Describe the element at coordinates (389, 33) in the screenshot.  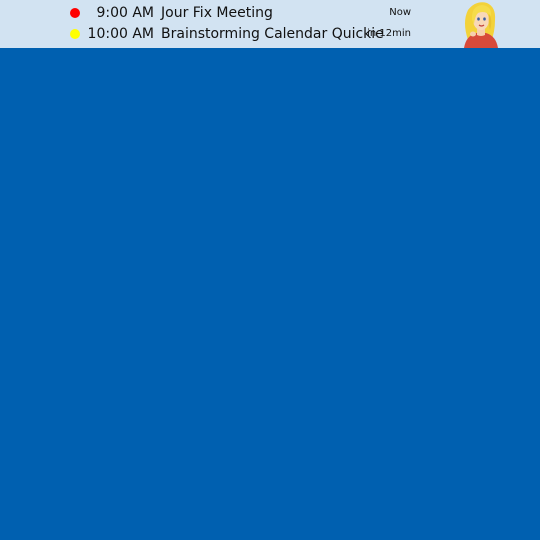
I see `event-relative-time: in 12min` at that location.